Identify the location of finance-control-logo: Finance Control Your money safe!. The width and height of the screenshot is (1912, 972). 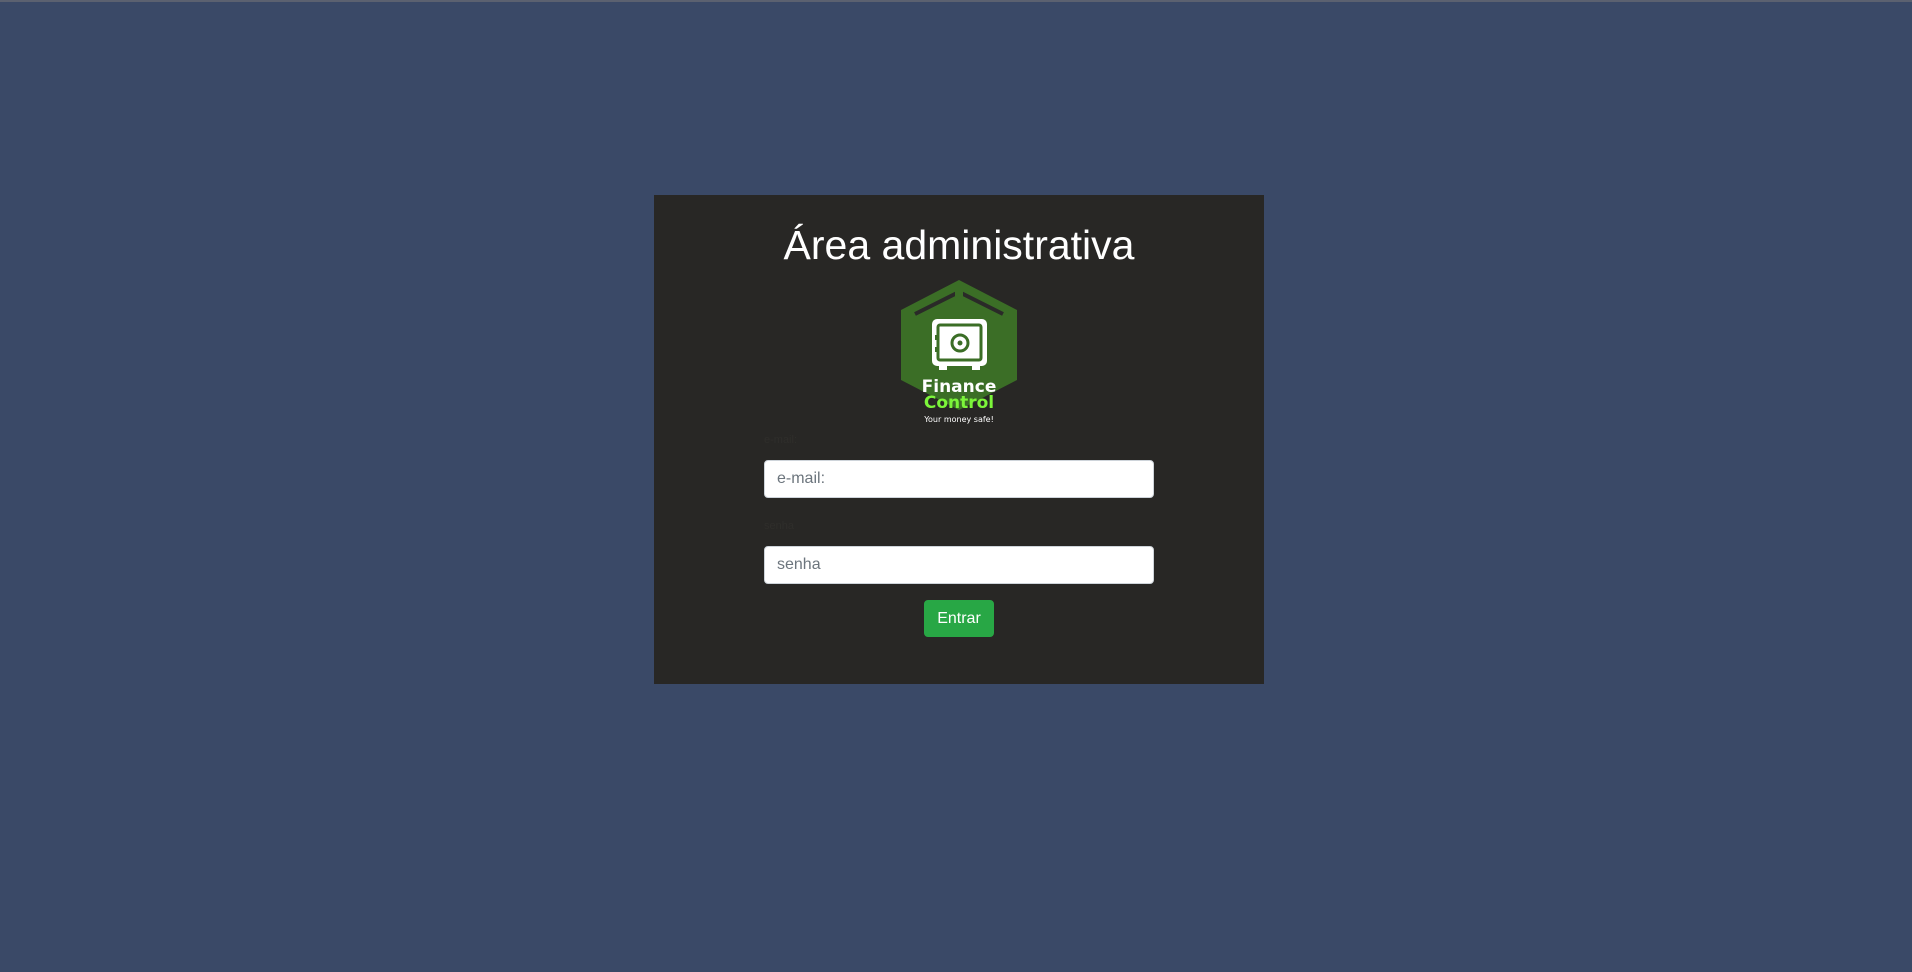
(959, 352).